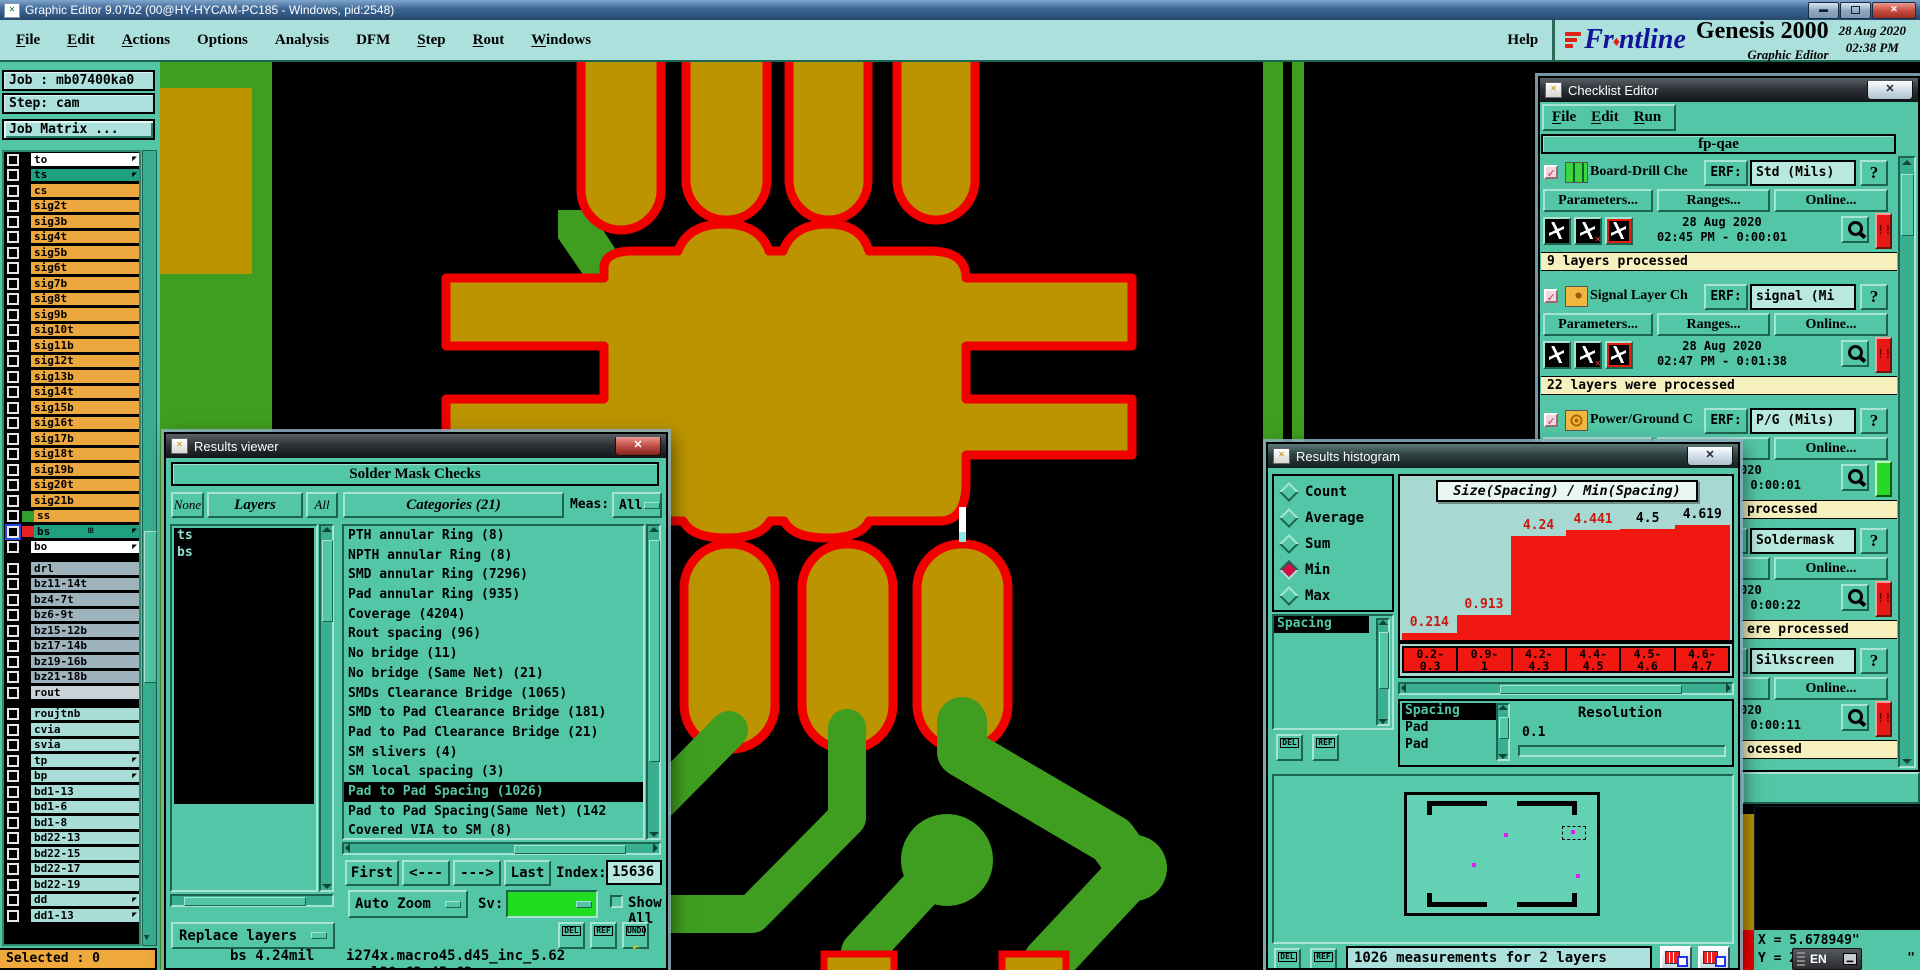 The width and height of the screenshot is (1920, 970). Describe the element at coordinates (85, 776) in the screenshot. I see `layer-name: bp ◤` at that location.